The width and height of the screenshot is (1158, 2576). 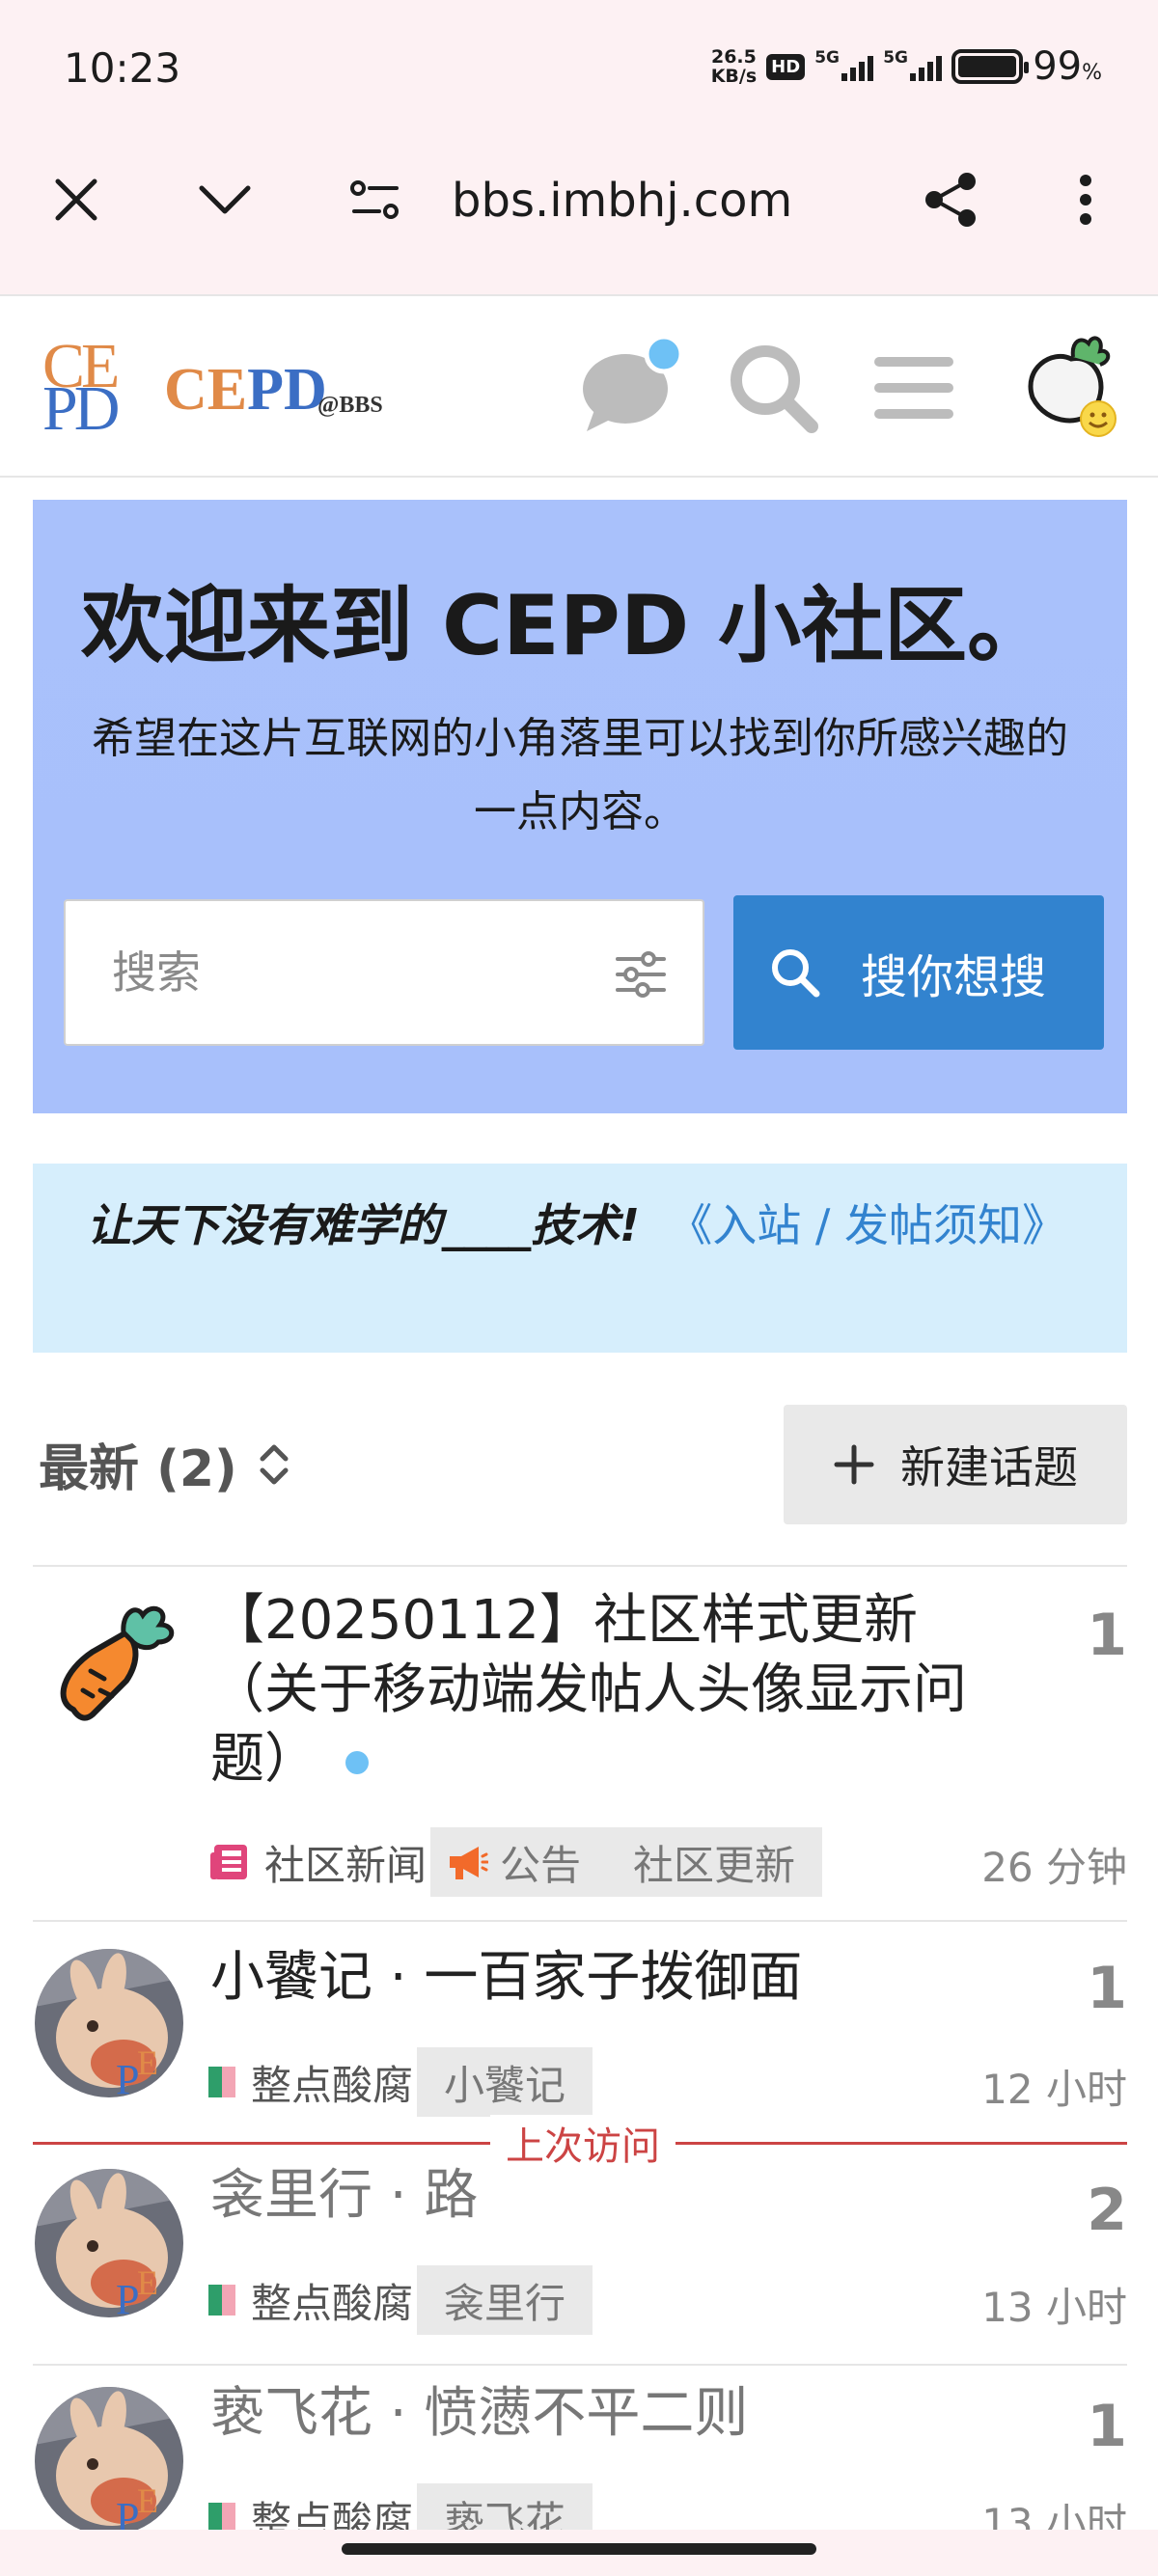 I want to click on topic-title: 【20250112】社区样式更新（关于移动端发帖人头像显示问题）, so click(x=606, y=1691).